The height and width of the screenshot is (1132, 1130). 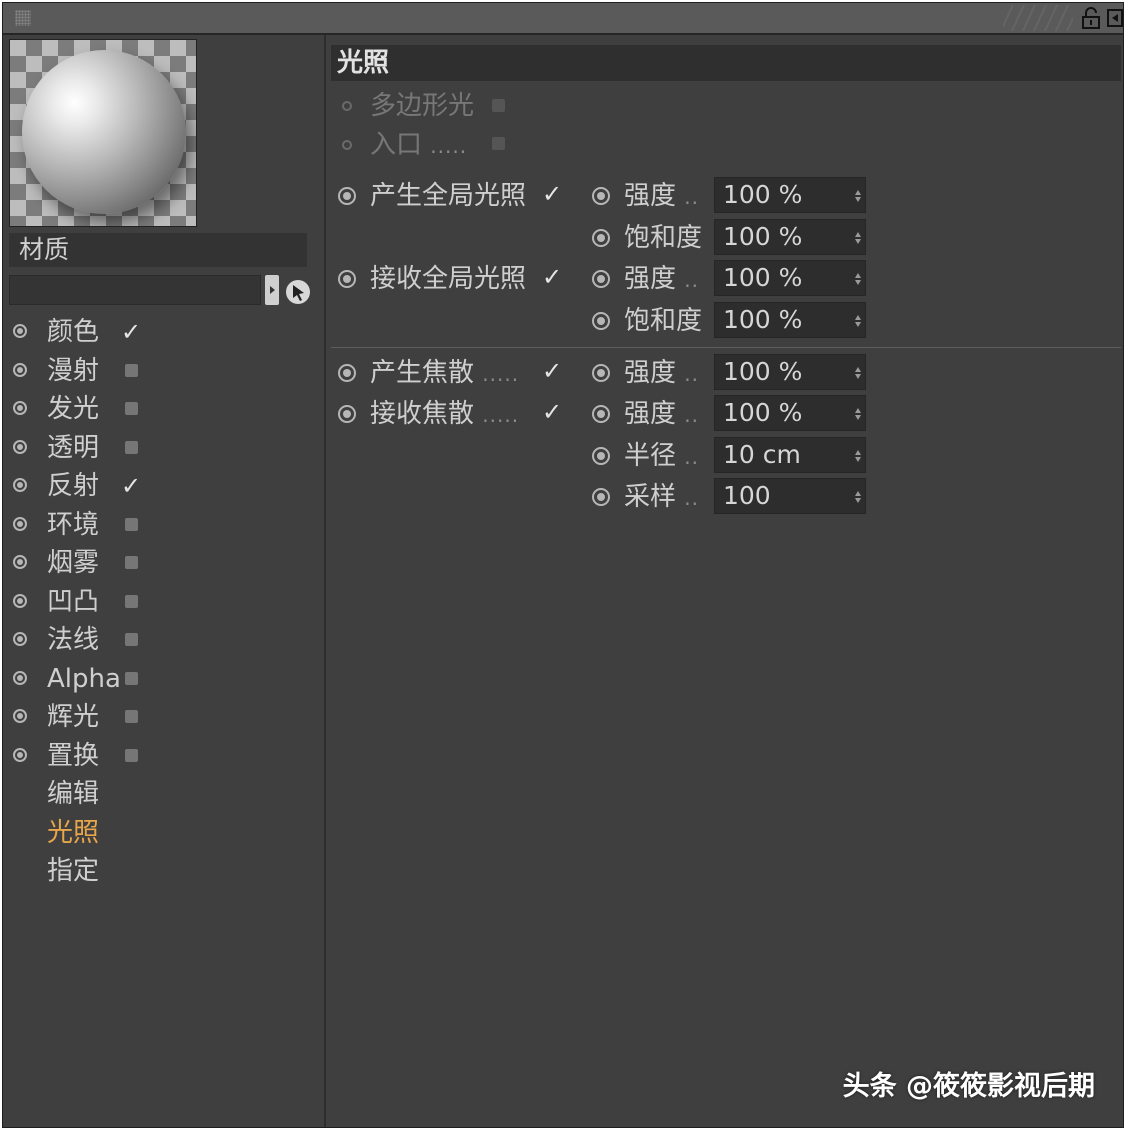 What do you see at coordinates (601, 196) in the screenshot?
I see `gi-gen-strength-radio` at bounding box center [601, 196].